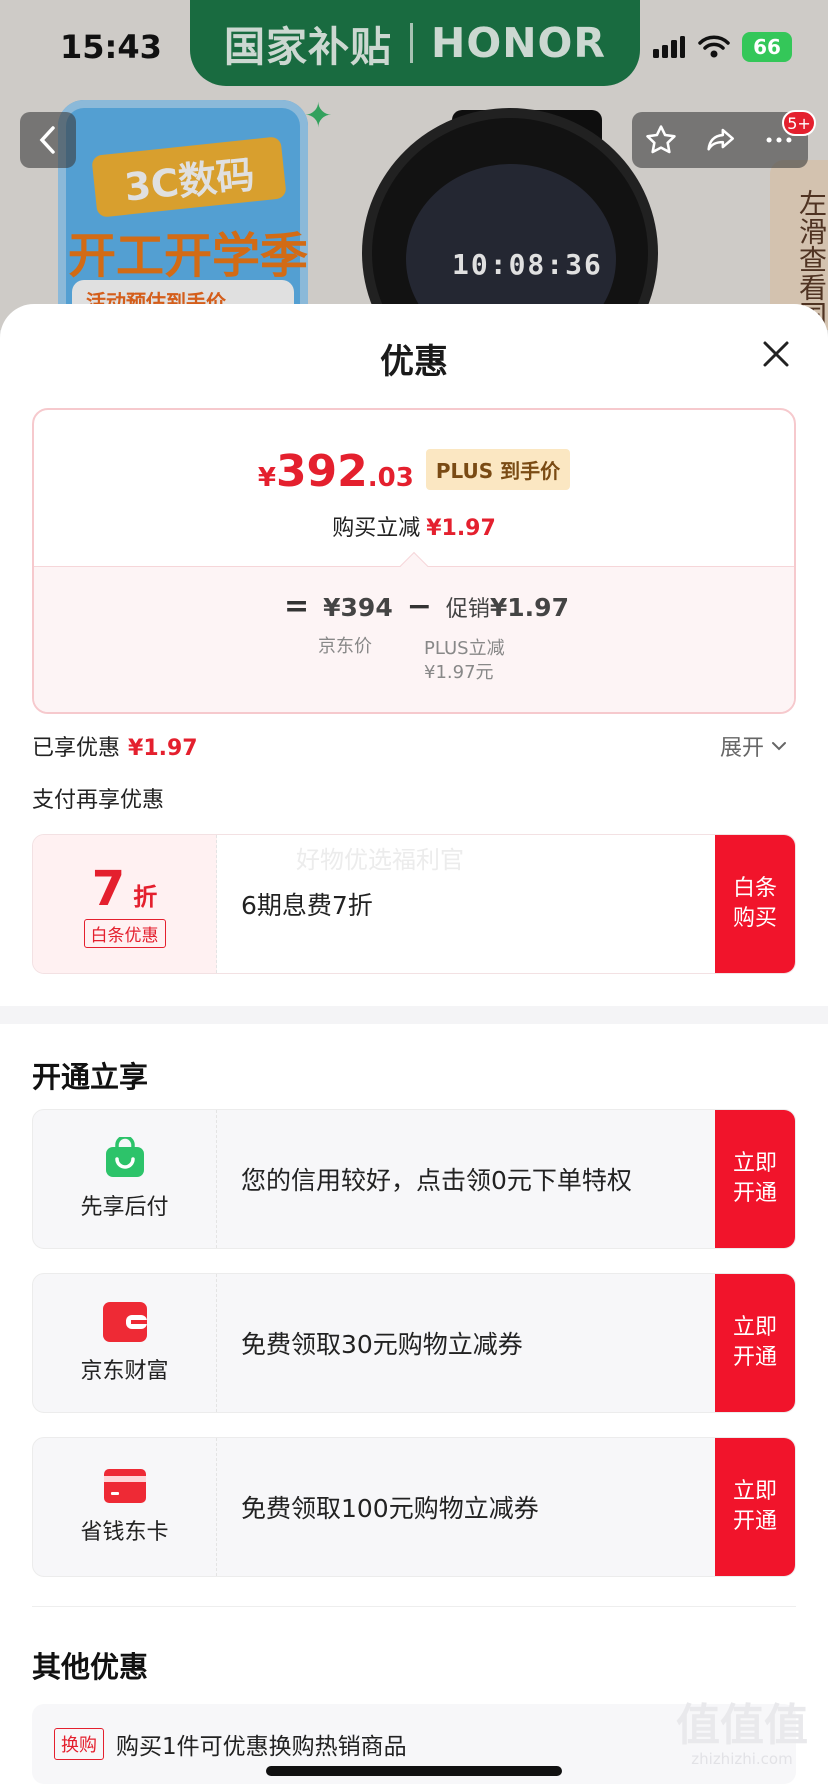  I want to click on status-icons: 66, so click(722, 47).